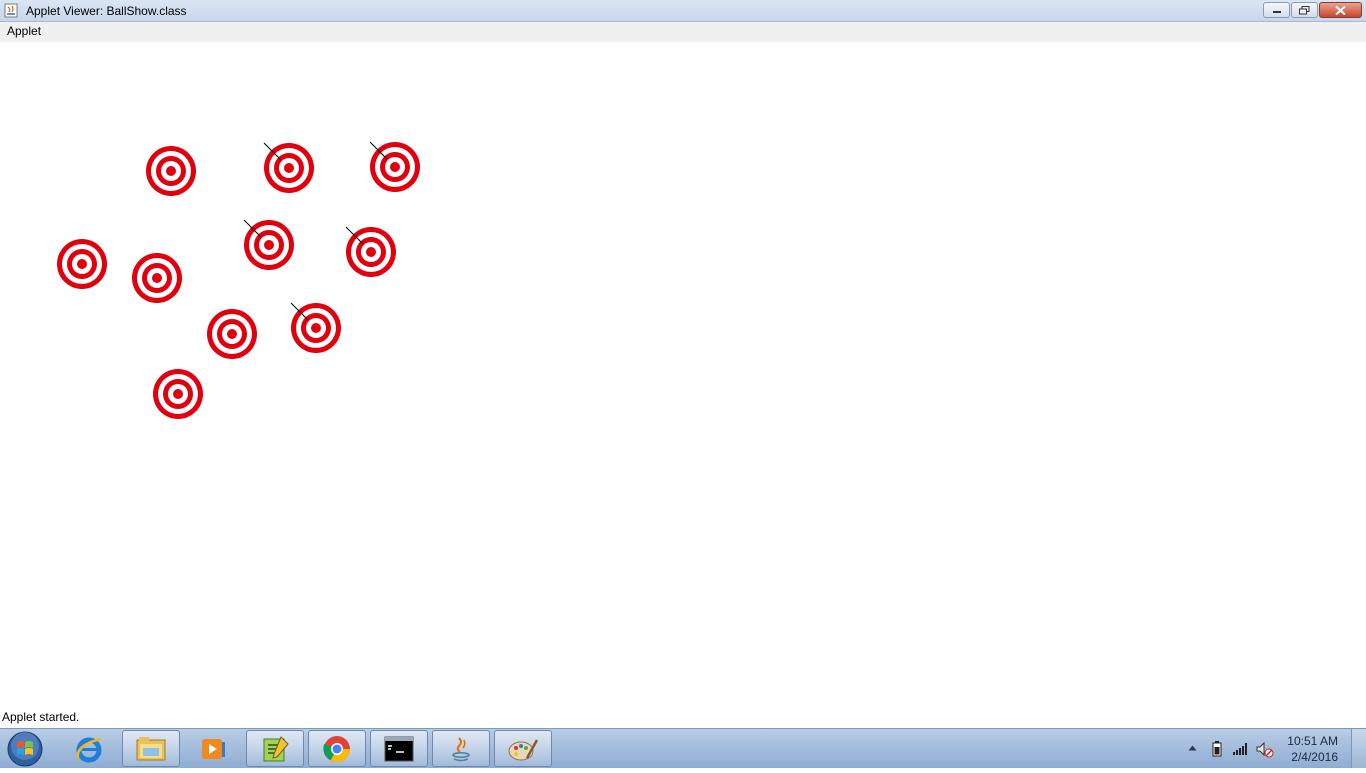 The width and height of the screenshot is (1366, 773). I want to click on minimize-icon, so click(1276, 12).